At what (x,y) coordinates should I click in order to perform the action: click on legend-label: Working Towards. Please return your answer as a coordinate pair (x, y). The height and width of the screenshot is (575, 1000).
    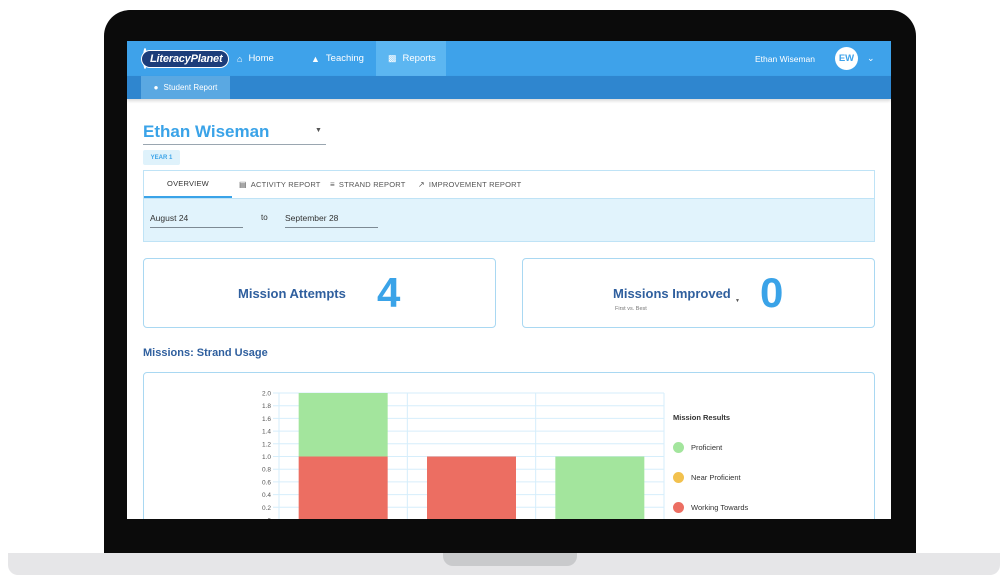
    Looking at the image, I should click on (720, 507).